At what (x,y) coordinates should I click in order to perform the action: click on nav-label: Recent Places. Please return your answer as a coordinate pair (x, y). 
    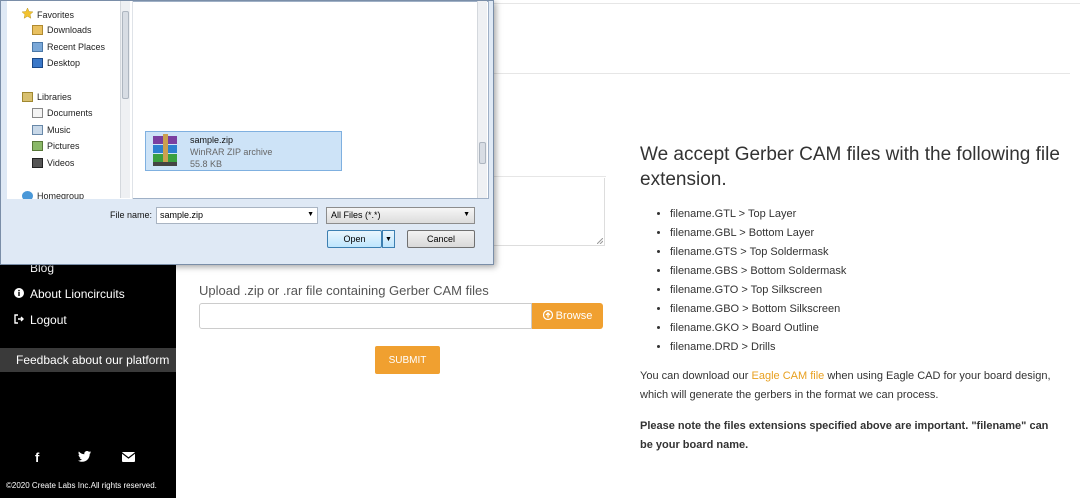
    Looking at the image, I should click on (76, 47).